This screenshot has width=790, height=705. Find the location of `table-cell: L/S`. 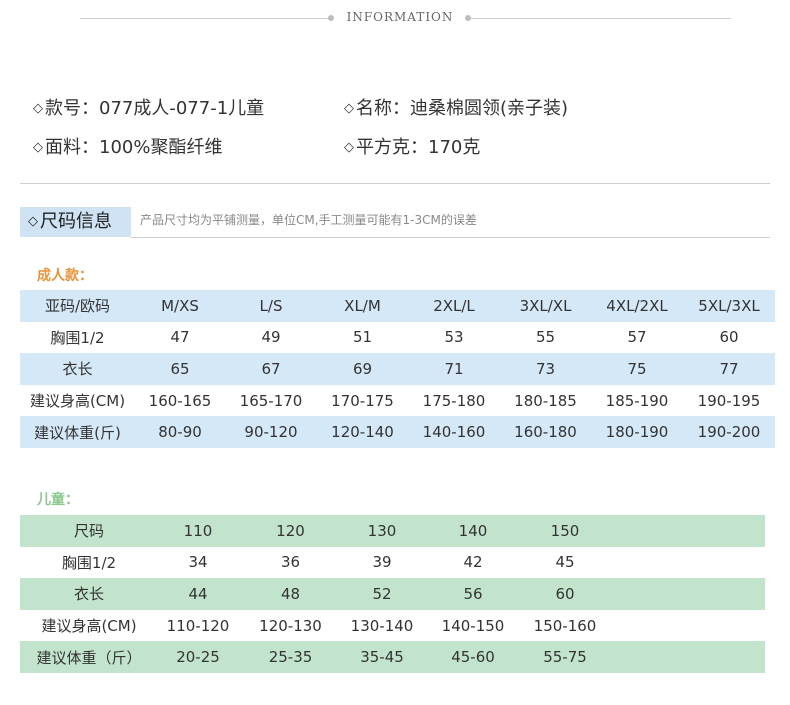

table-cell: L/S is located at coordinates (271, 306).